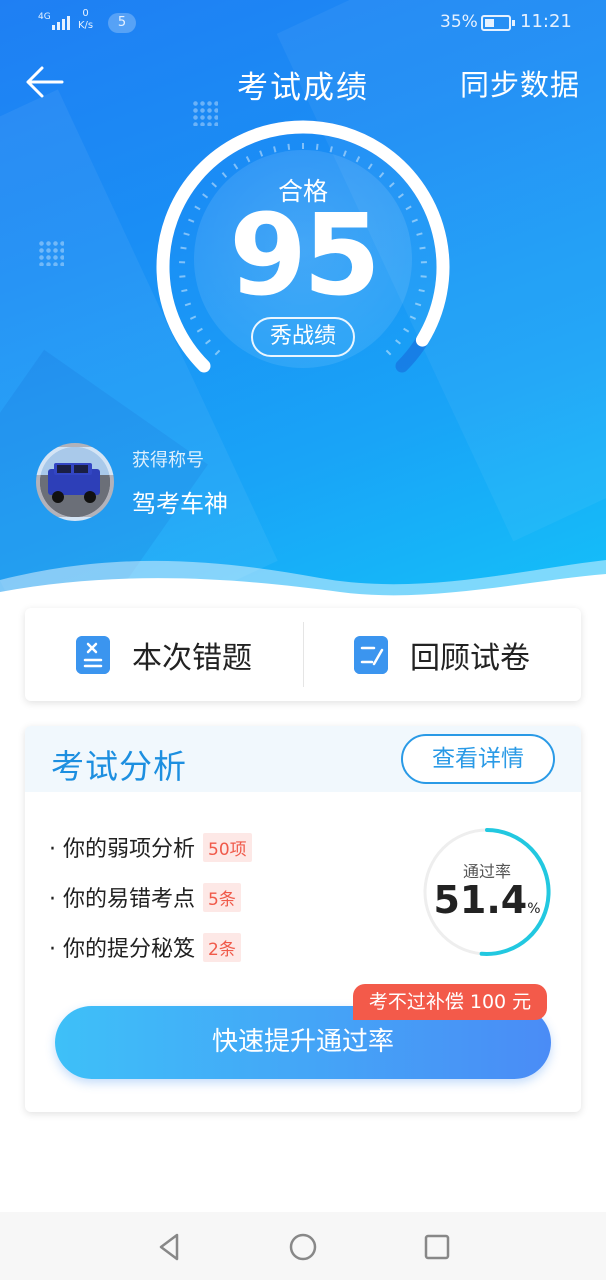  I want to click on score-value: 95, so click(305, 256).